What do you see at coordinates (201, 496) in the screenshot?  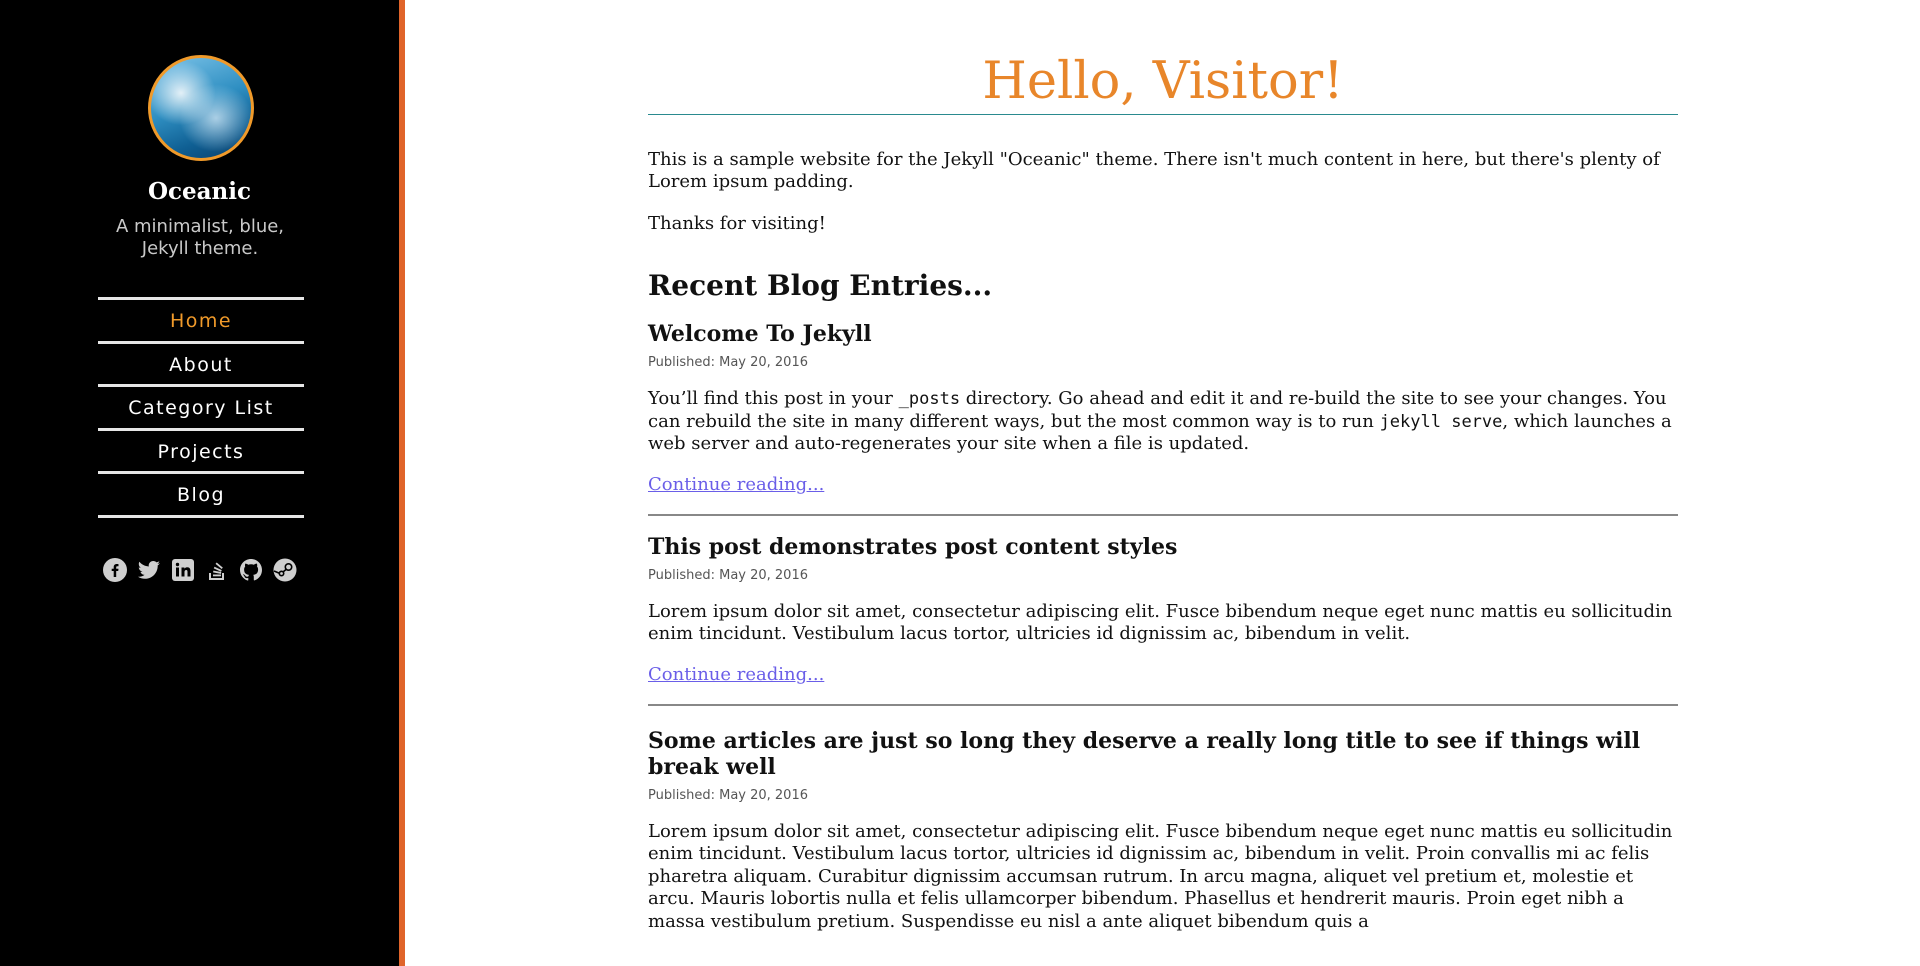 I see `nav-item-blog: Blog` at bounding box center [201, 496].